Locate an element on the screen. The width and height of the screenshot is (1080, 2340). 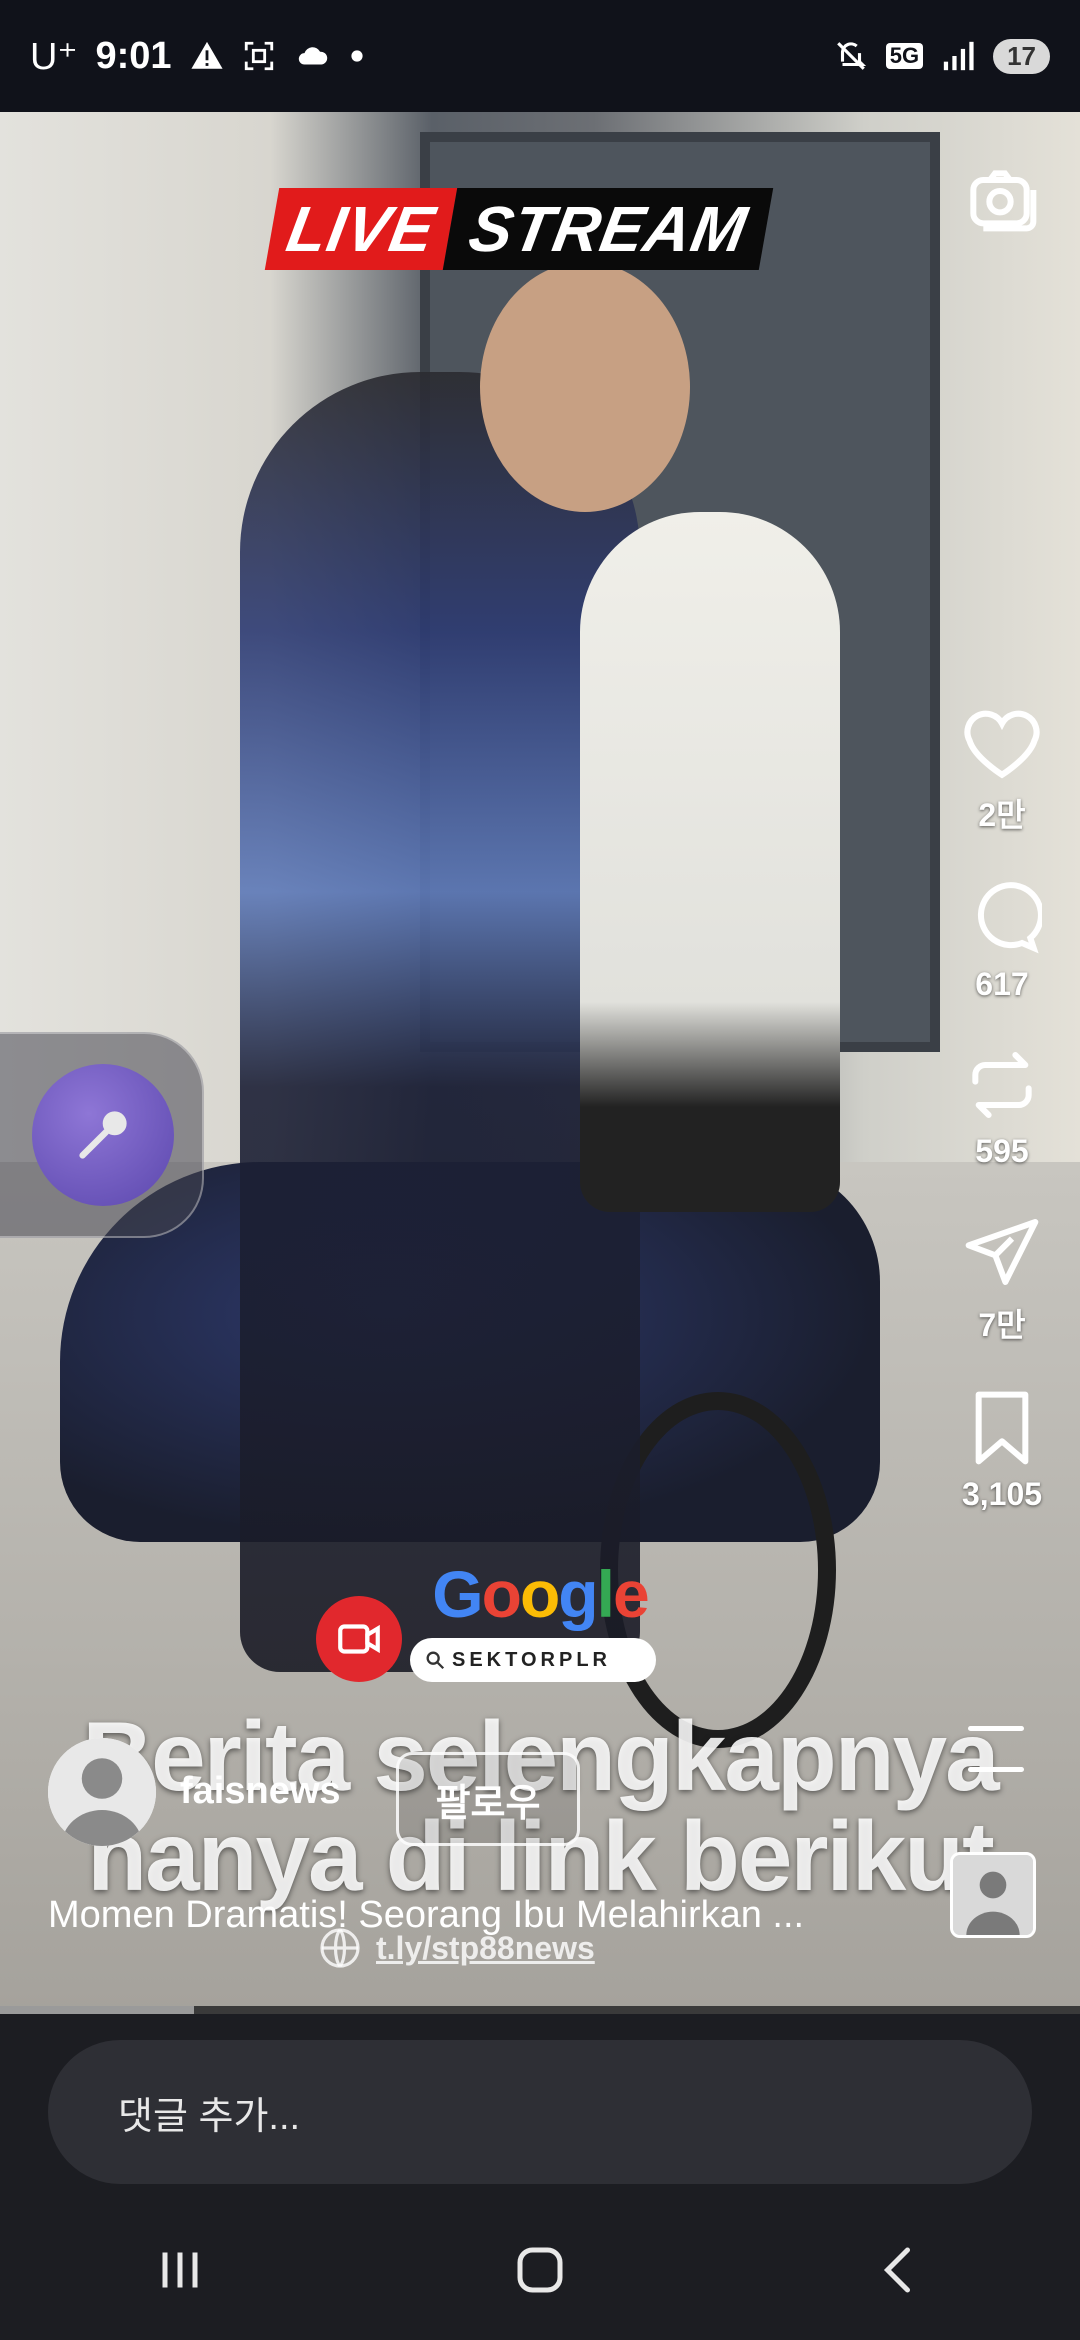
action-rail: 2만 617 595 7만 3,105 is located at coordinates (1002, 1130).